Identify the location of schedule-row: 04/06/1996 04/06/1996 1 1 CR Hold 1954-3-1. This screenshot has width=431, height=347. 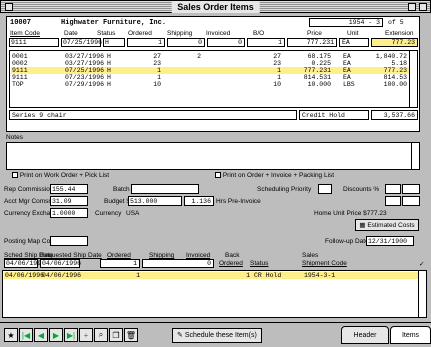
(211, 275).